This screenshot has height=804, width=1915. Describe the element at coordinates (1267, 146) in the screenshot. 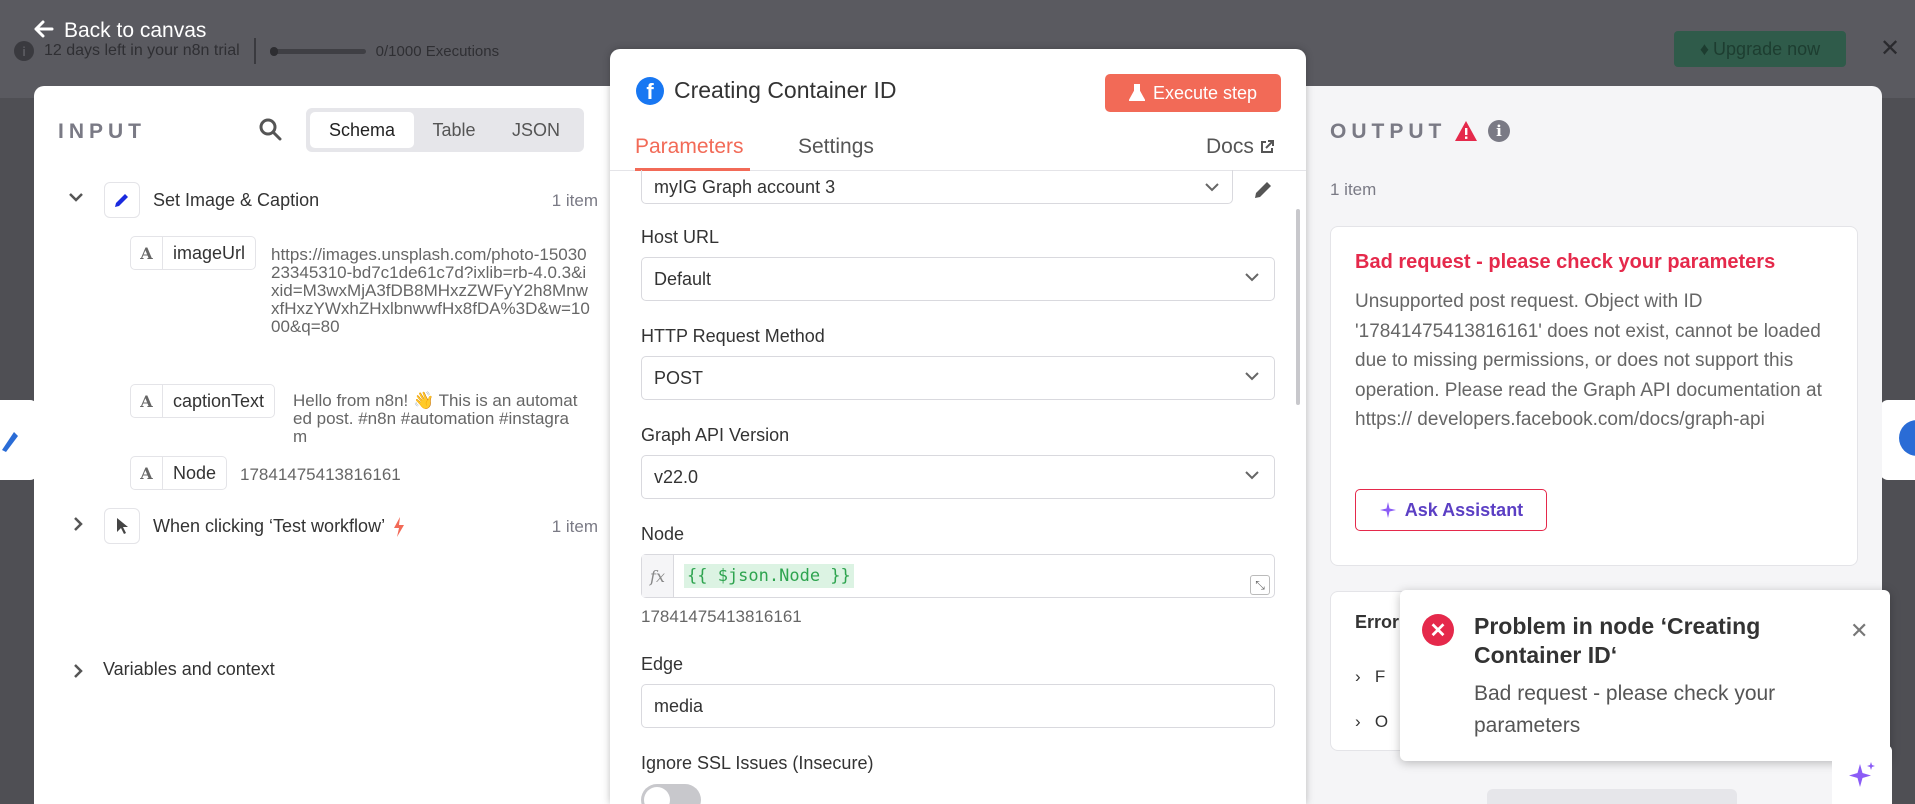

I see `external-link-icon` at that location.